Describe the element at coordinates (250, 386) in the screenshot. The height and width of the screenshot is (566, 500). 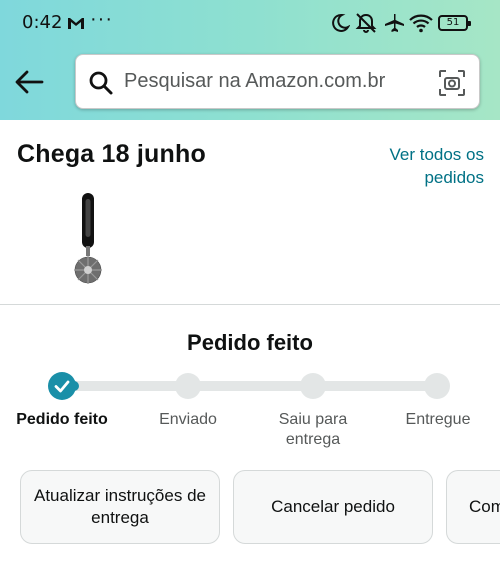
I see `progress-track` at that location.